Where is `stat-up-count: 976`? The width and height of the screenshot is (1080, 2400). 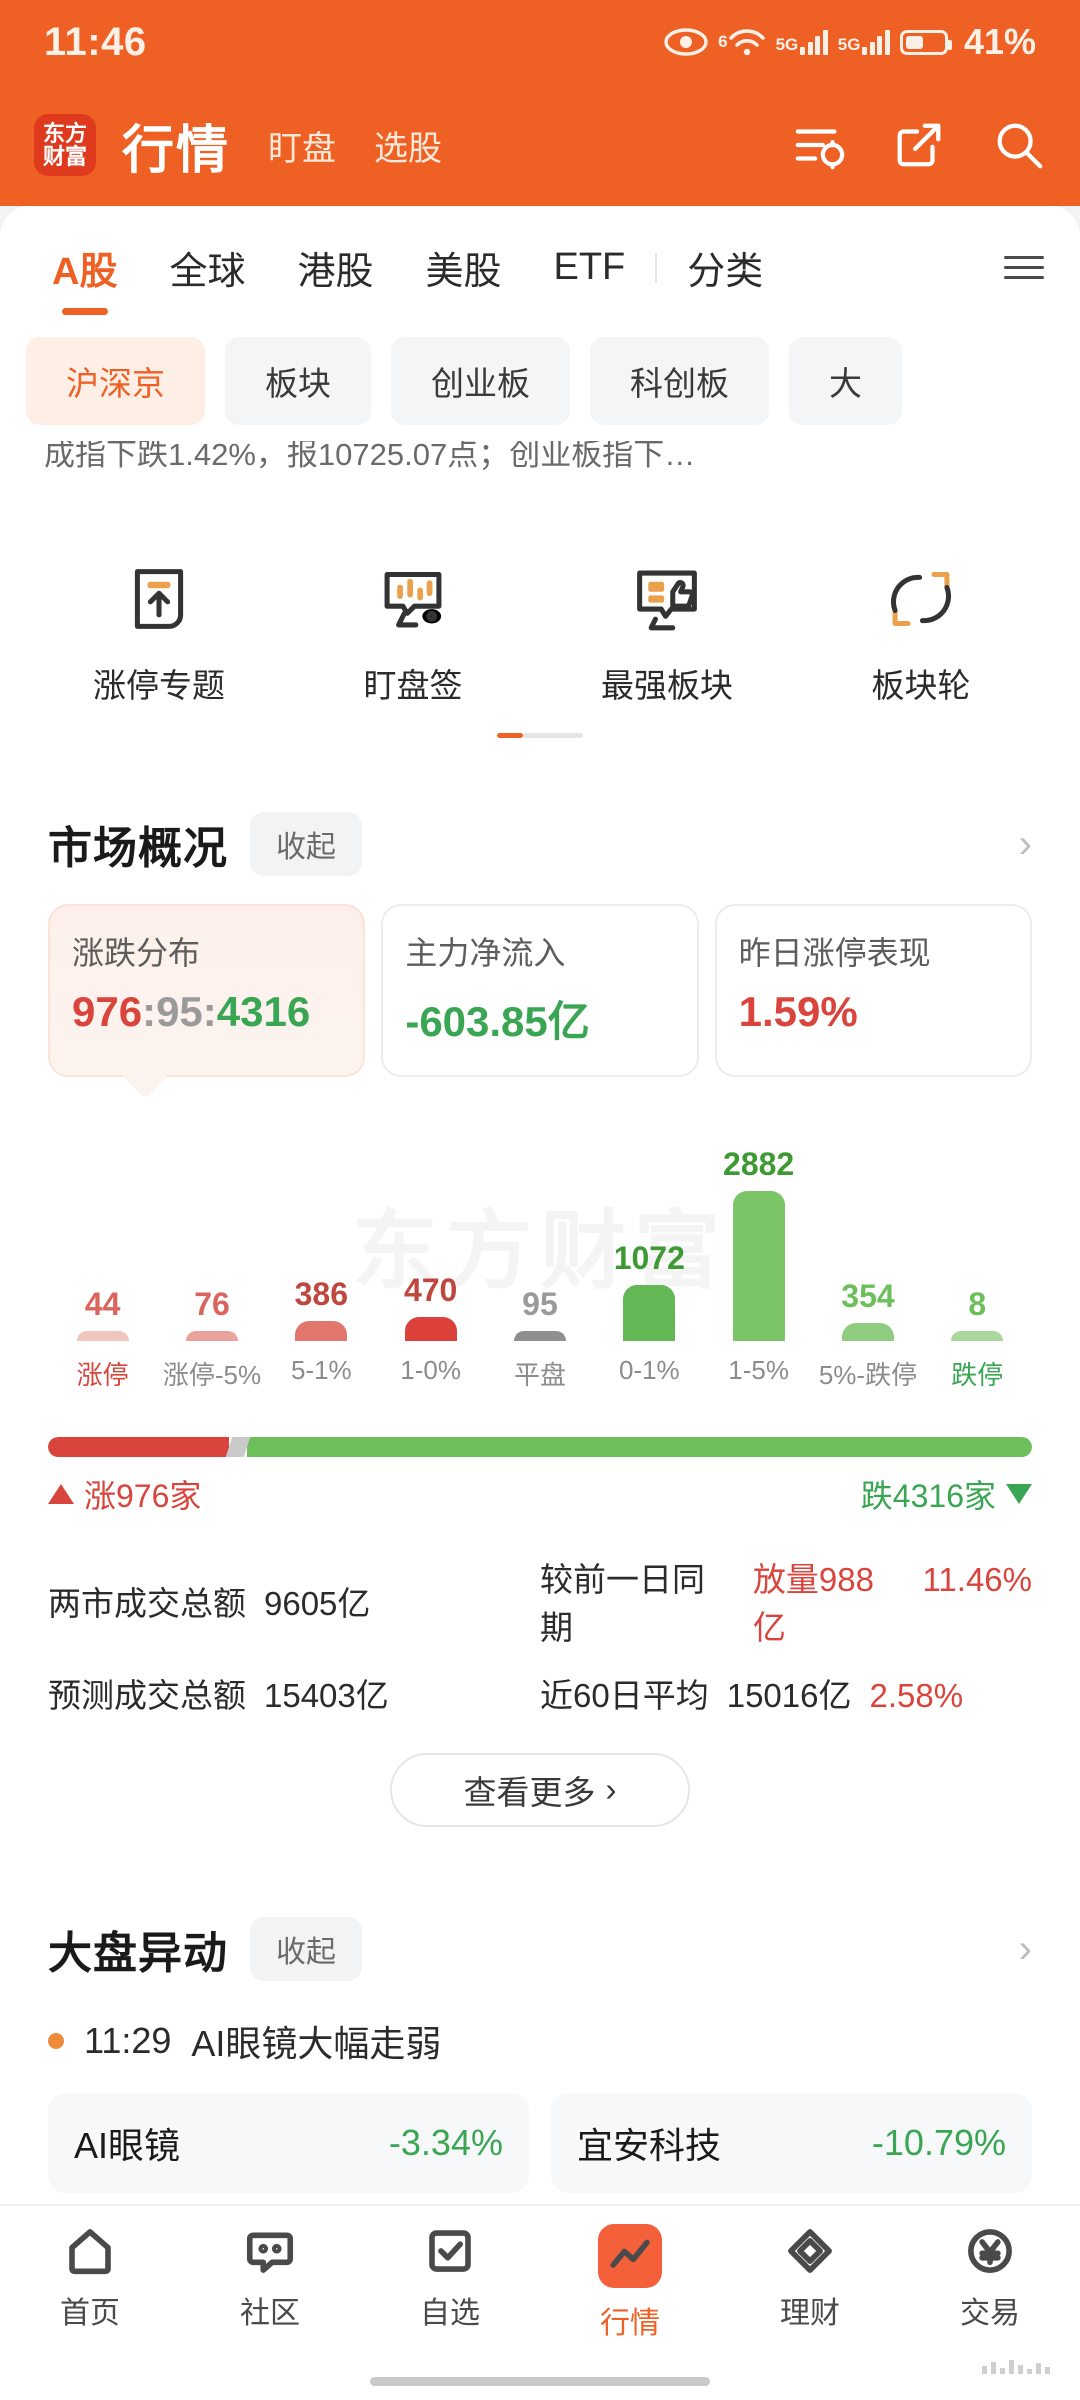 stat-up-count: 976 is located at coordinates (107, 1011).